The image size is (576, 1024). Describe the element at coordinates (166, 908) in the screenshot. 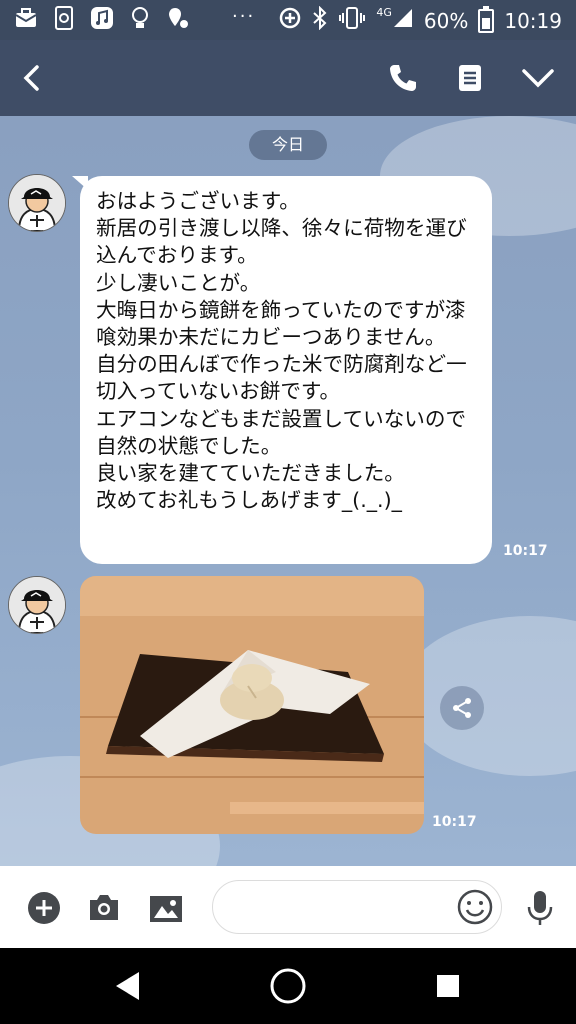

I see `gallery-icon` at that location.